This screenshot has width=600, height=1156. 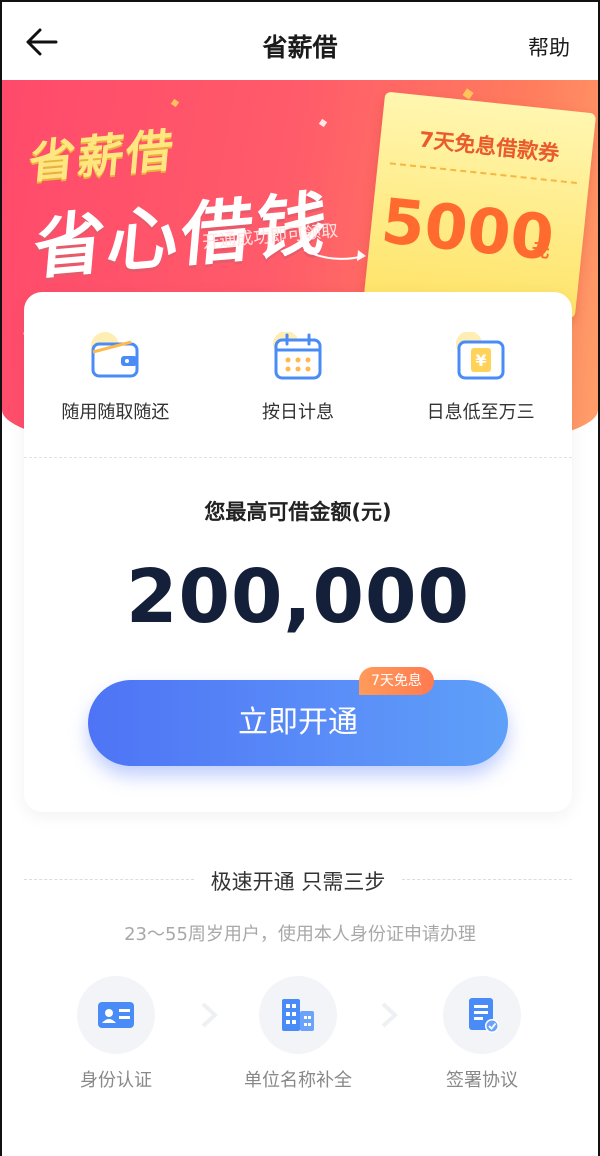 I want to click on help-link: 帮助, so click(x=549, y=47).